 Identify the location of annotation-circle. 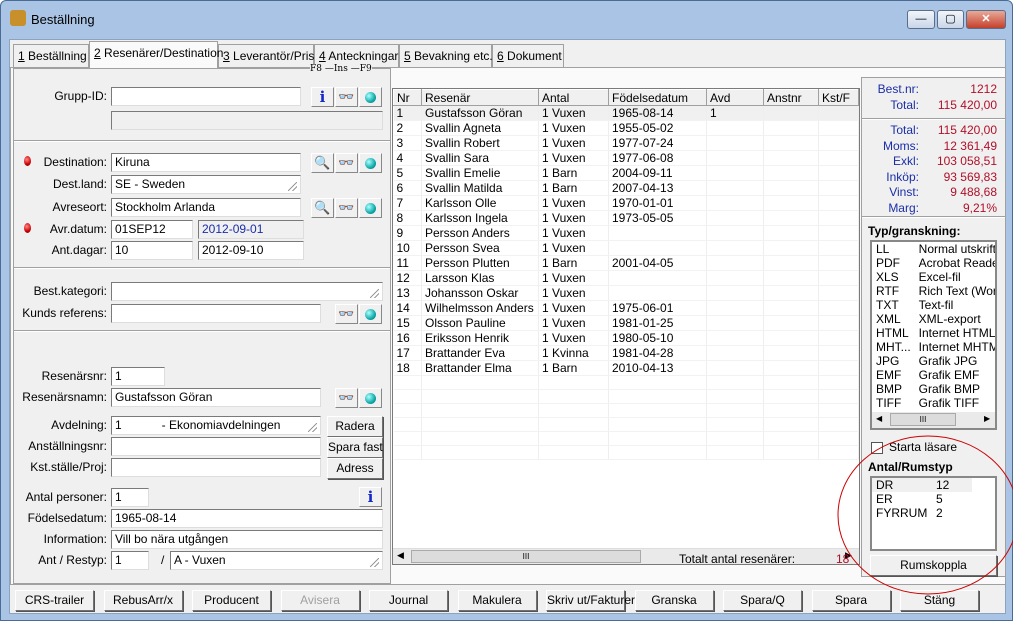
(925, 515).